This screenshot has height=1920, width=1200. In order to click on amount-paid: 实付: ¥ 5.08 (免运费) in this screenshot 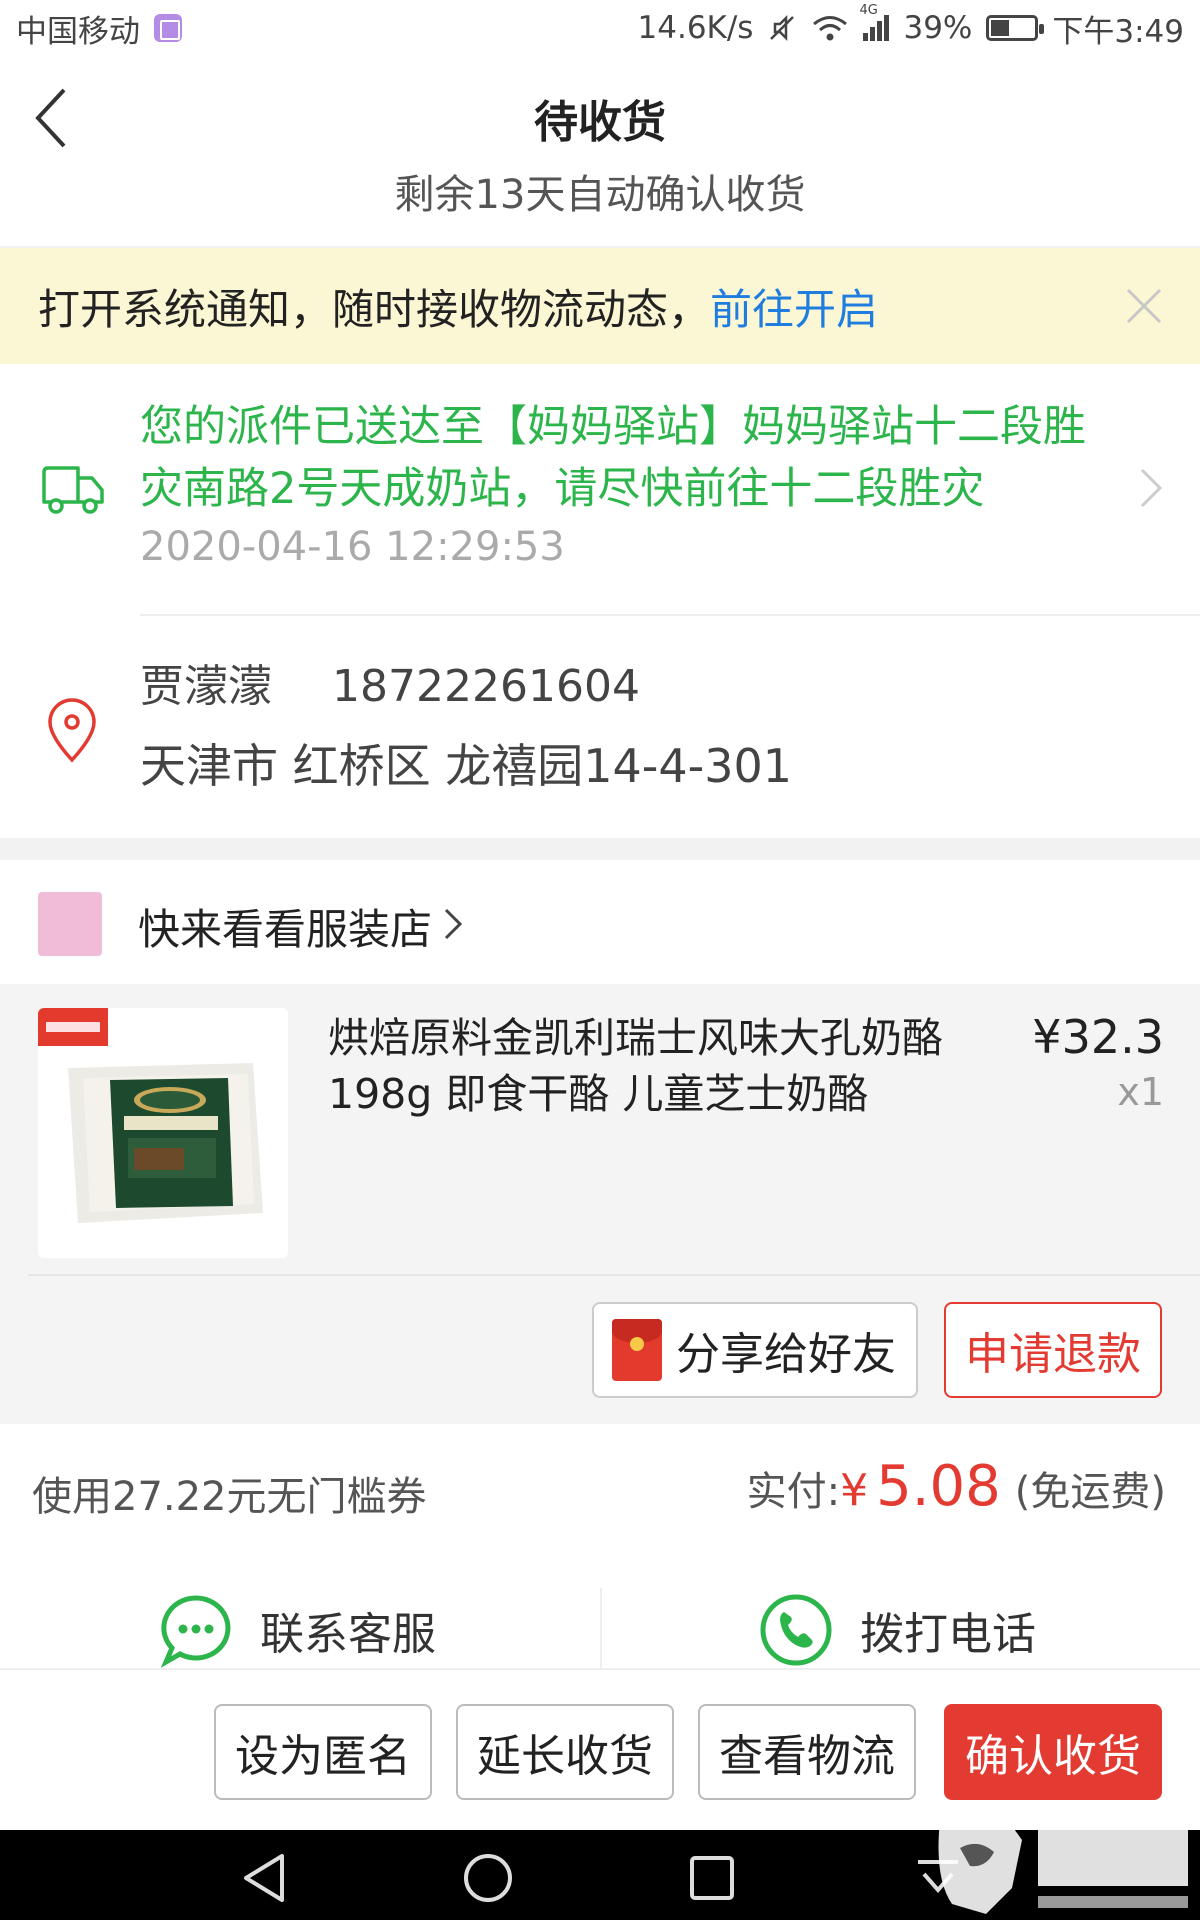, I will do `click(956, 1486)`.